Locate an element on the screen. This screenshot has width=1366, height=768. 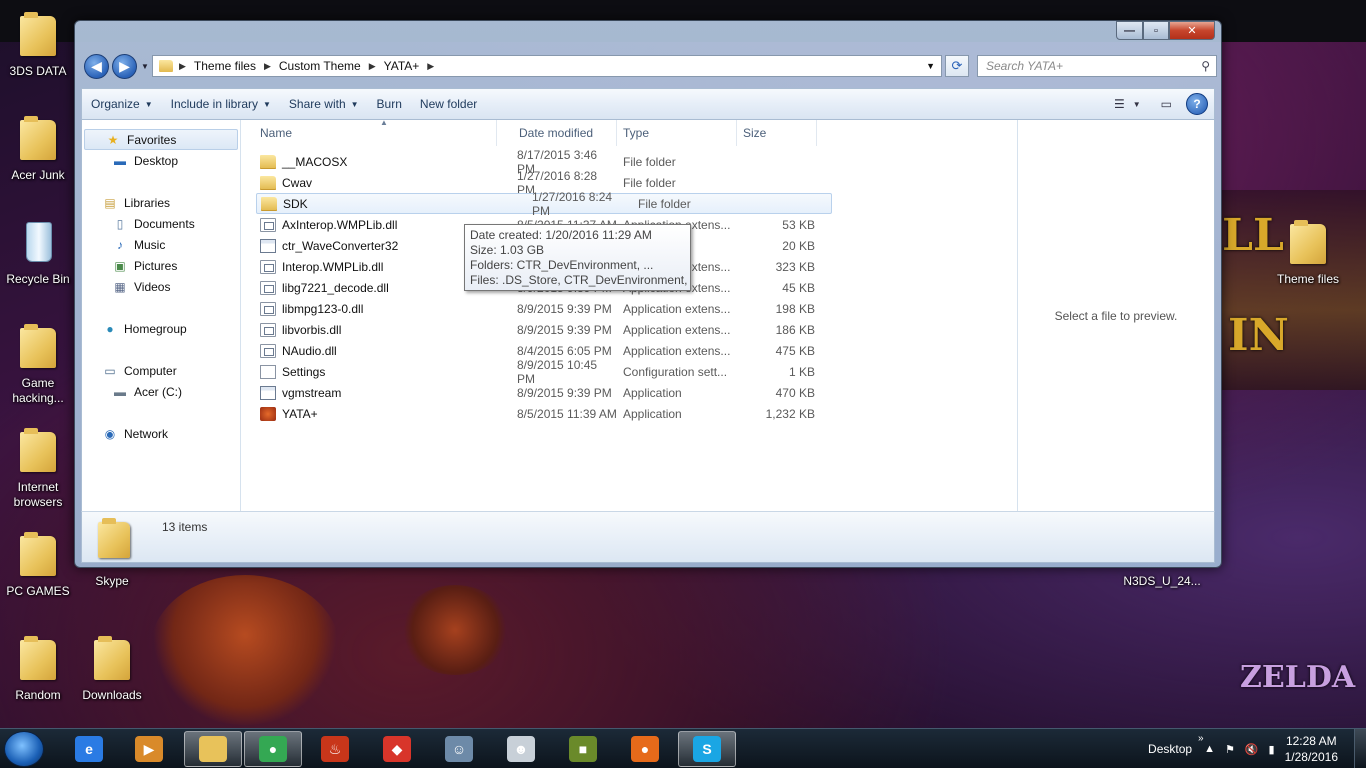
sidebar-item-pictures: ▣ Pictures is located at coordinates (161, 265).